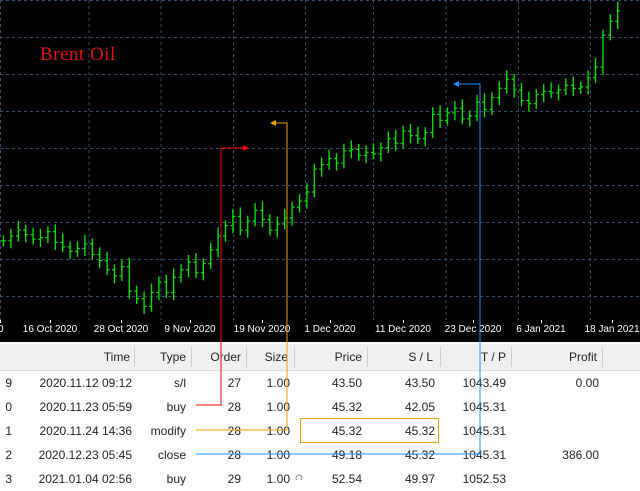  What do you see at coordinates (541, 329) in the screenshot?
I see `x-tick-label: 6 Jan 2021` at bounding box center [541, 329].